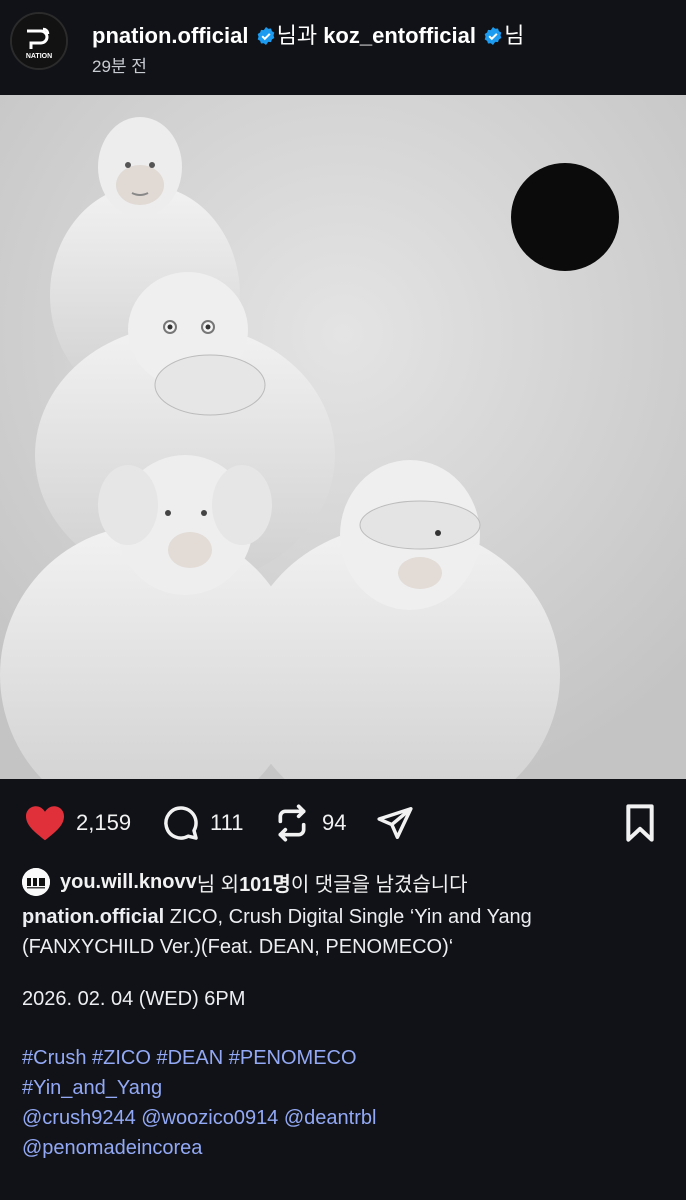  I want to click on comment-count: 111, so click(227, 822).